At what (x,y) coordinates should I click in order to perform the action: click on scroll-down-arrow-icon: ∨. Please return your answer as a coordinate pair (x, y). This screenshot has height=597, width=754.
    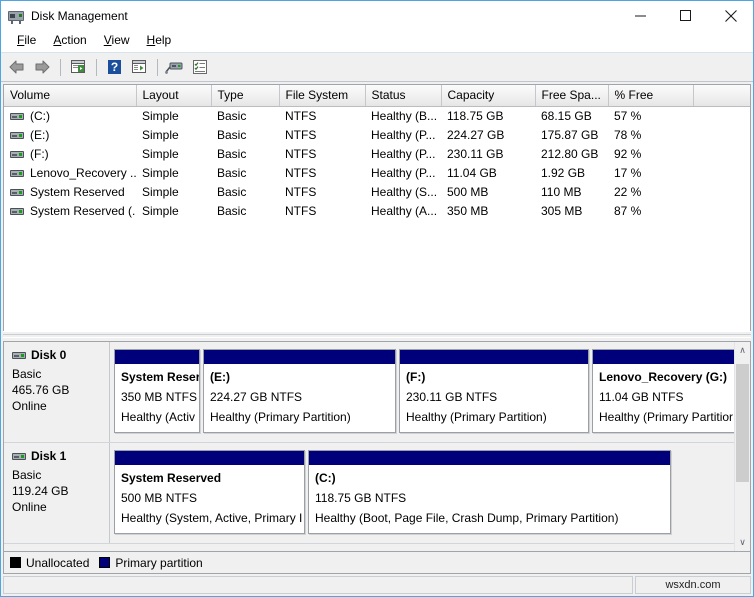
    Looking at the image, I should click on (742, 542).